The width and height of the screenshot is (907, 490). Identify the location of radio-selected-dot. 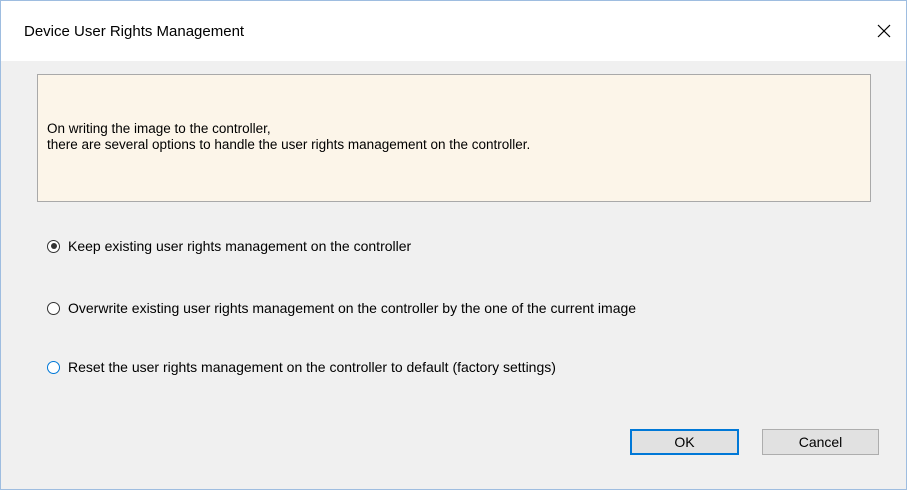
(53, 246).